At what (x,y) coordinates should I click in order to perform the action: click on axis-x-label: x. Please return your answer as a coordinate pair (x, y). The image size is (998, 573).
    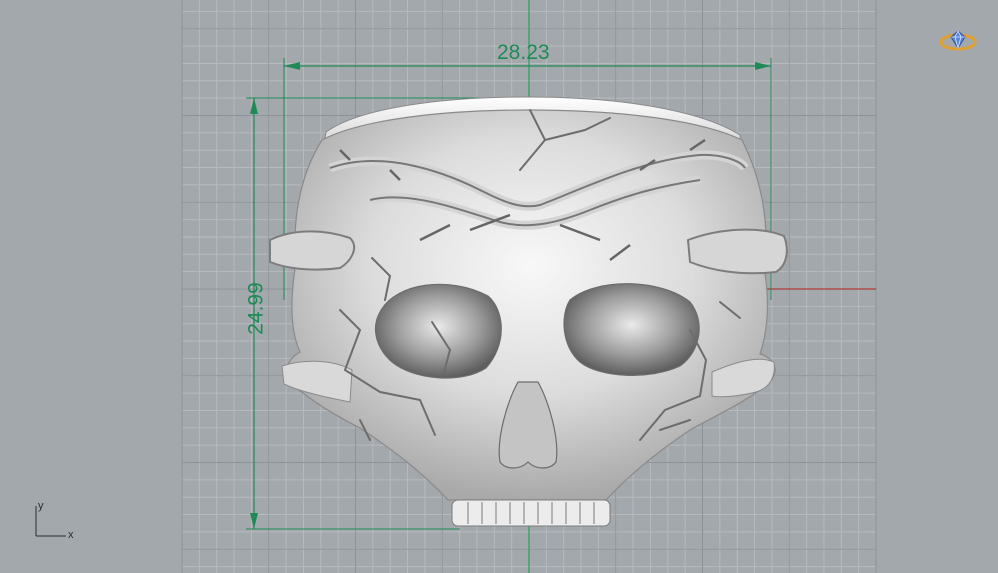
    Looking at the image, I should click on (71, 535).